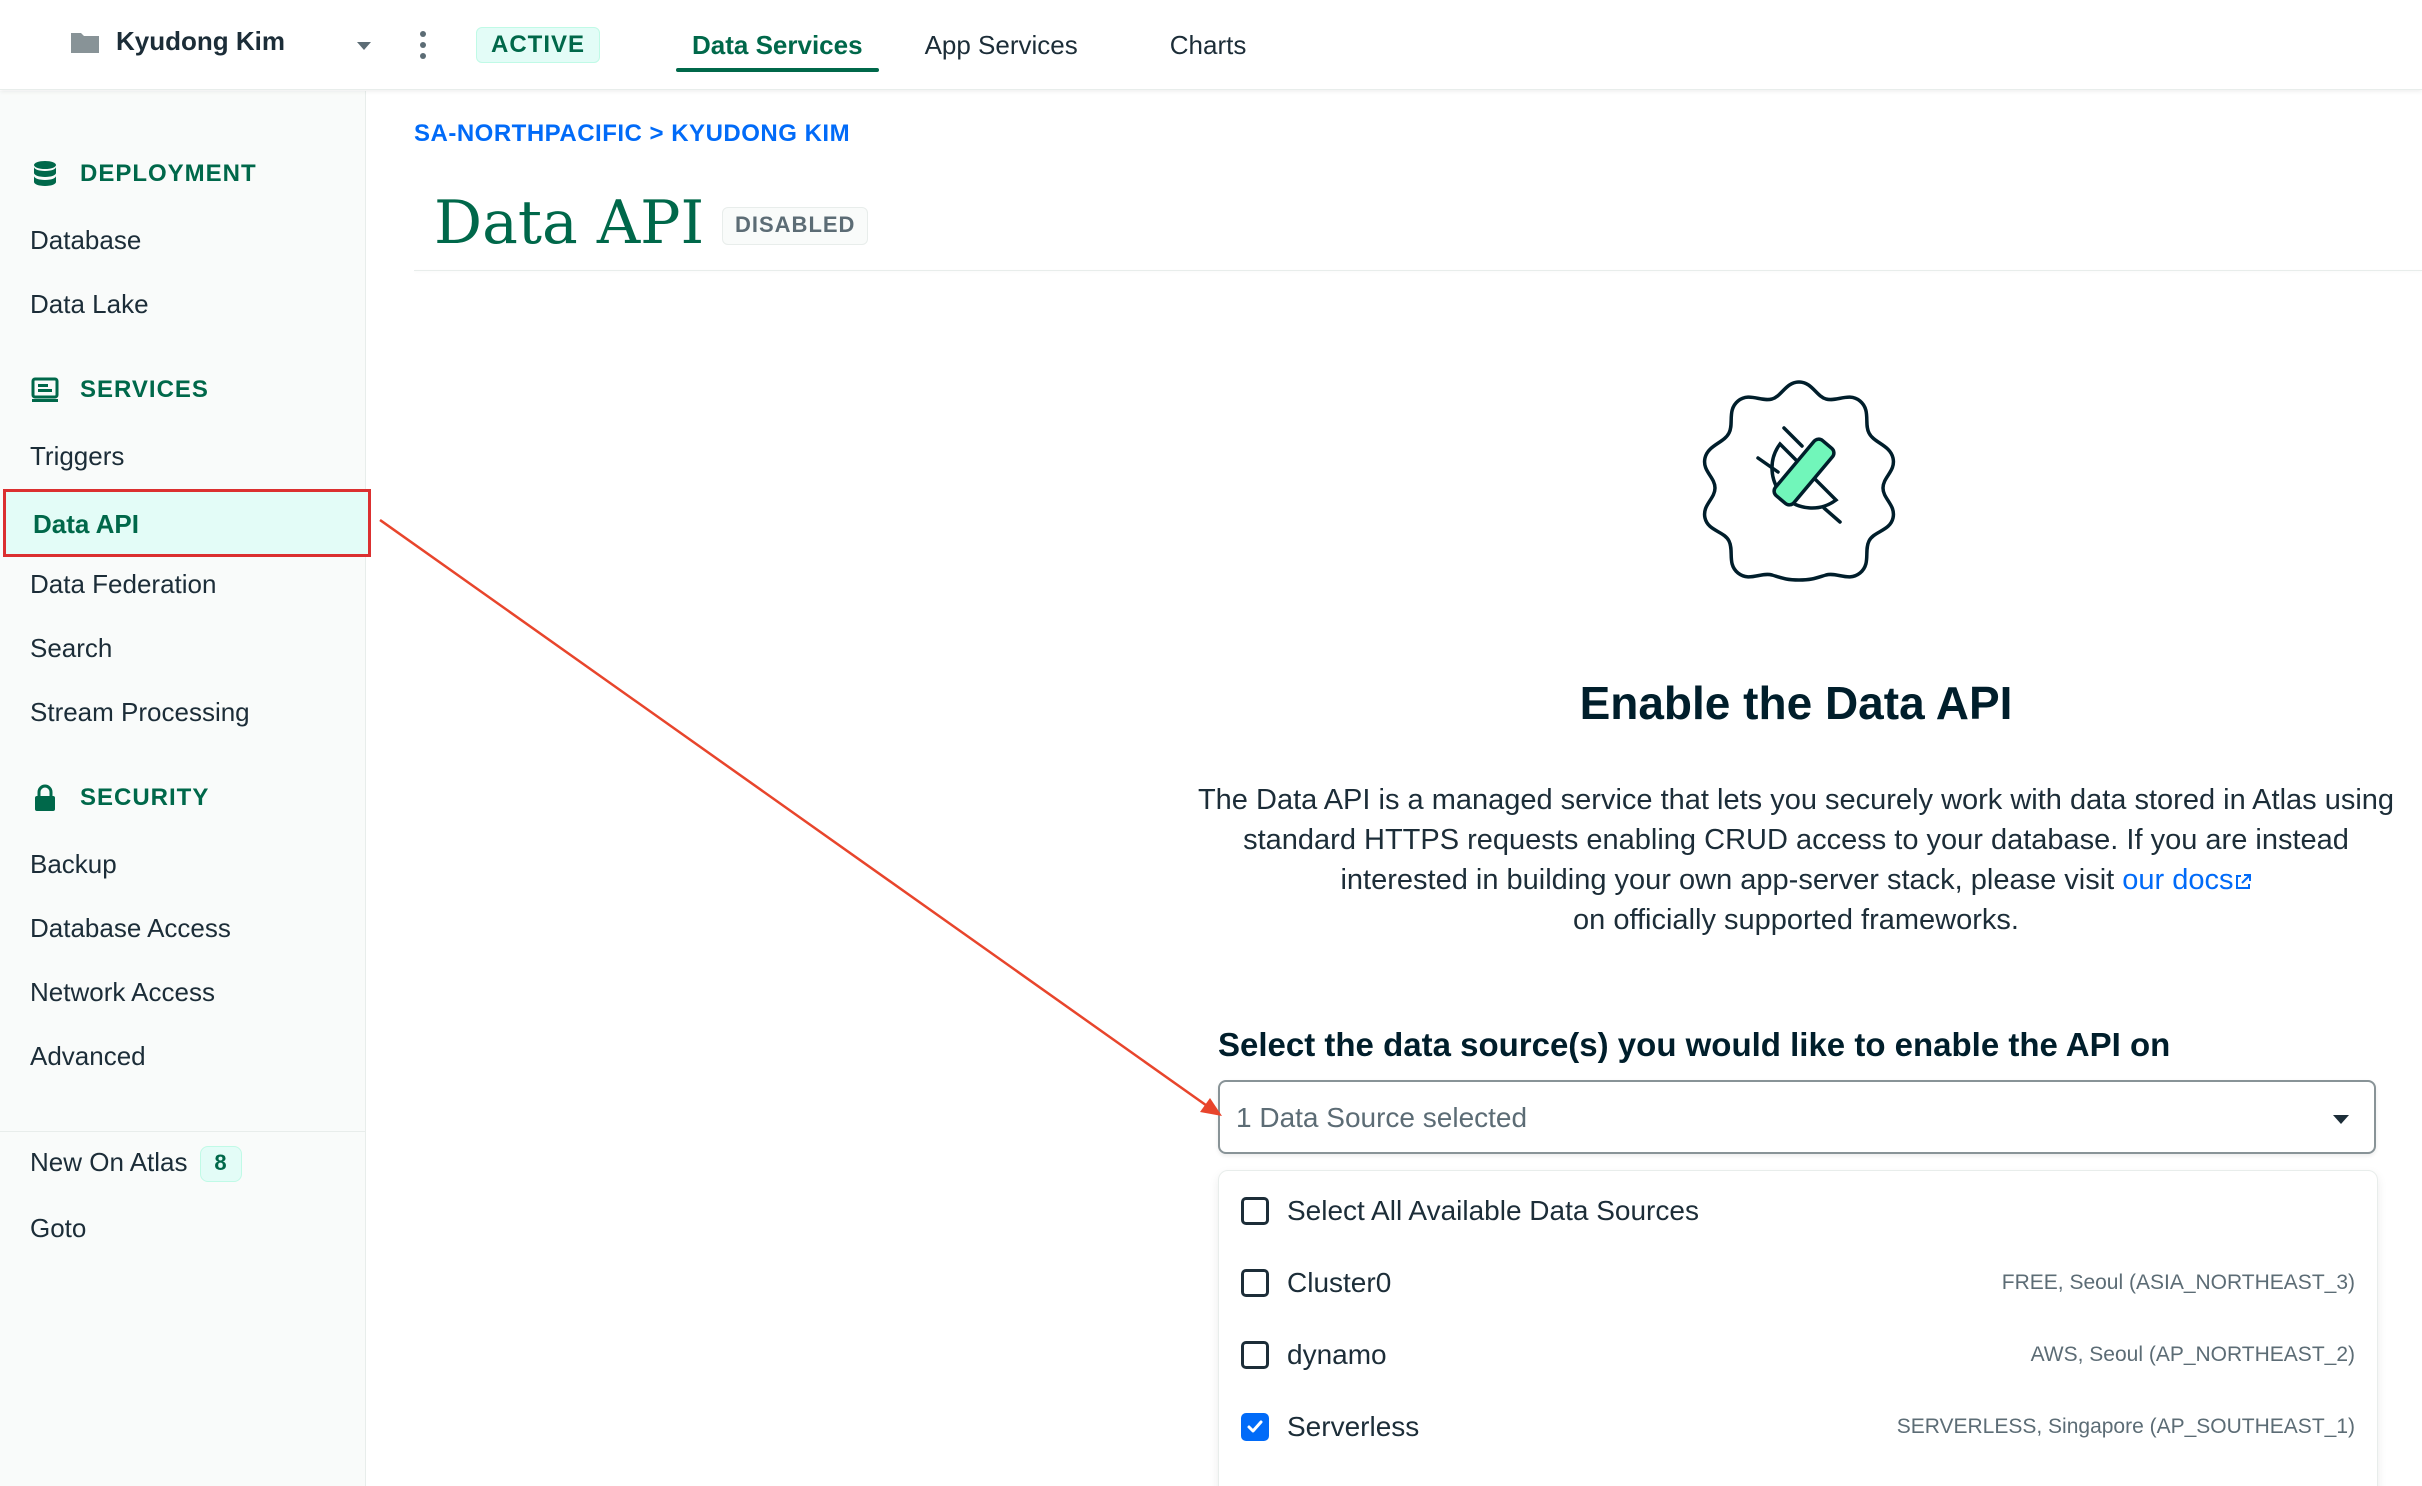 The width and height of the screenshot is (2422, 1486). I want to click on caret-down-icon, so click(2341, 1119).